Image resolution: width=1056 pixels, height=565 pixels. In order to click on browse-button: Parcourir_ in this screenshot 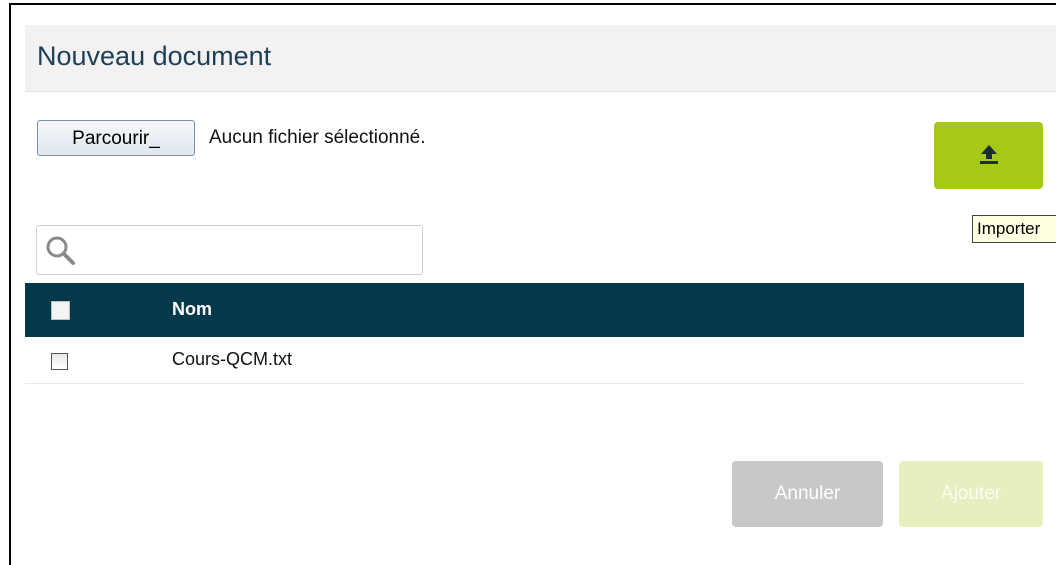, I will do `click(116, 138)`.